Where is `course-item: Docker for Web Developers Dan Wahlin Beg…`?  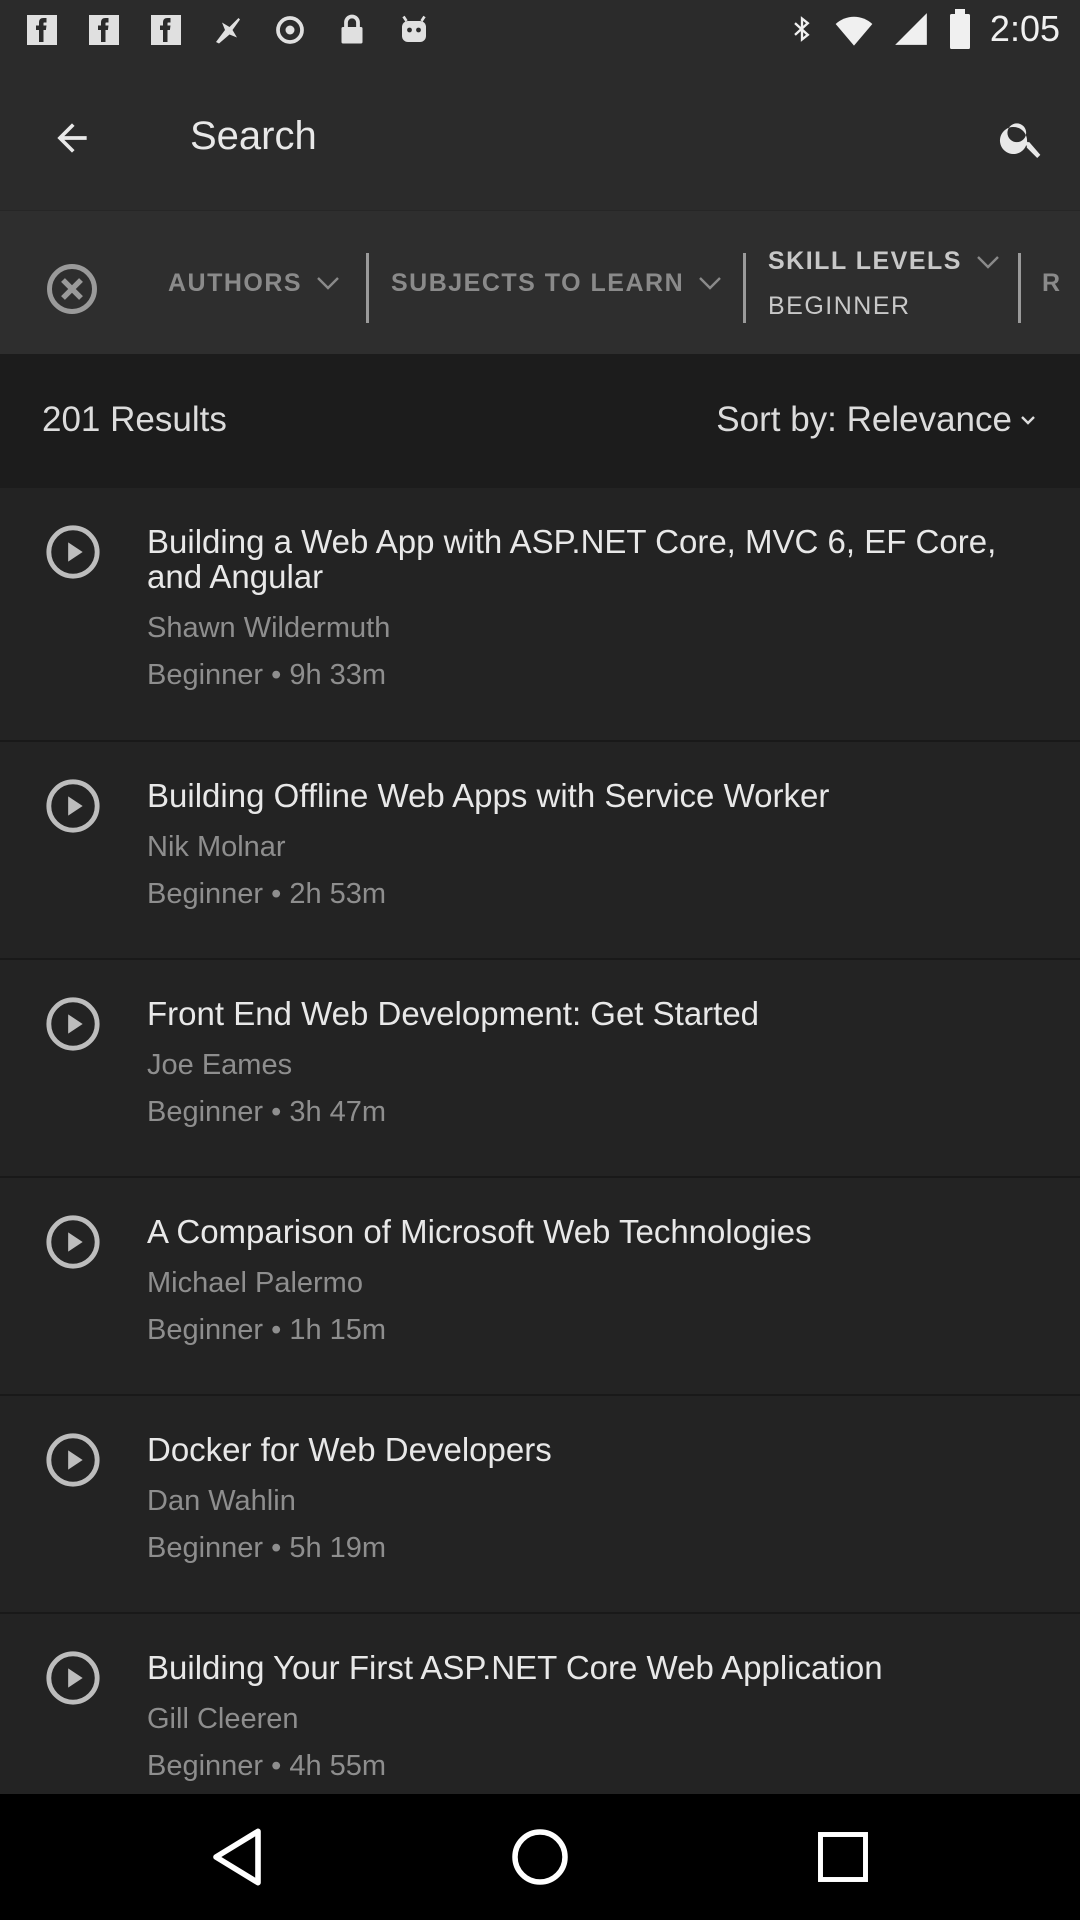
course-item: Docker for Web Developers Dan Wahlin Beg… is located at coordinates (540, 1505).